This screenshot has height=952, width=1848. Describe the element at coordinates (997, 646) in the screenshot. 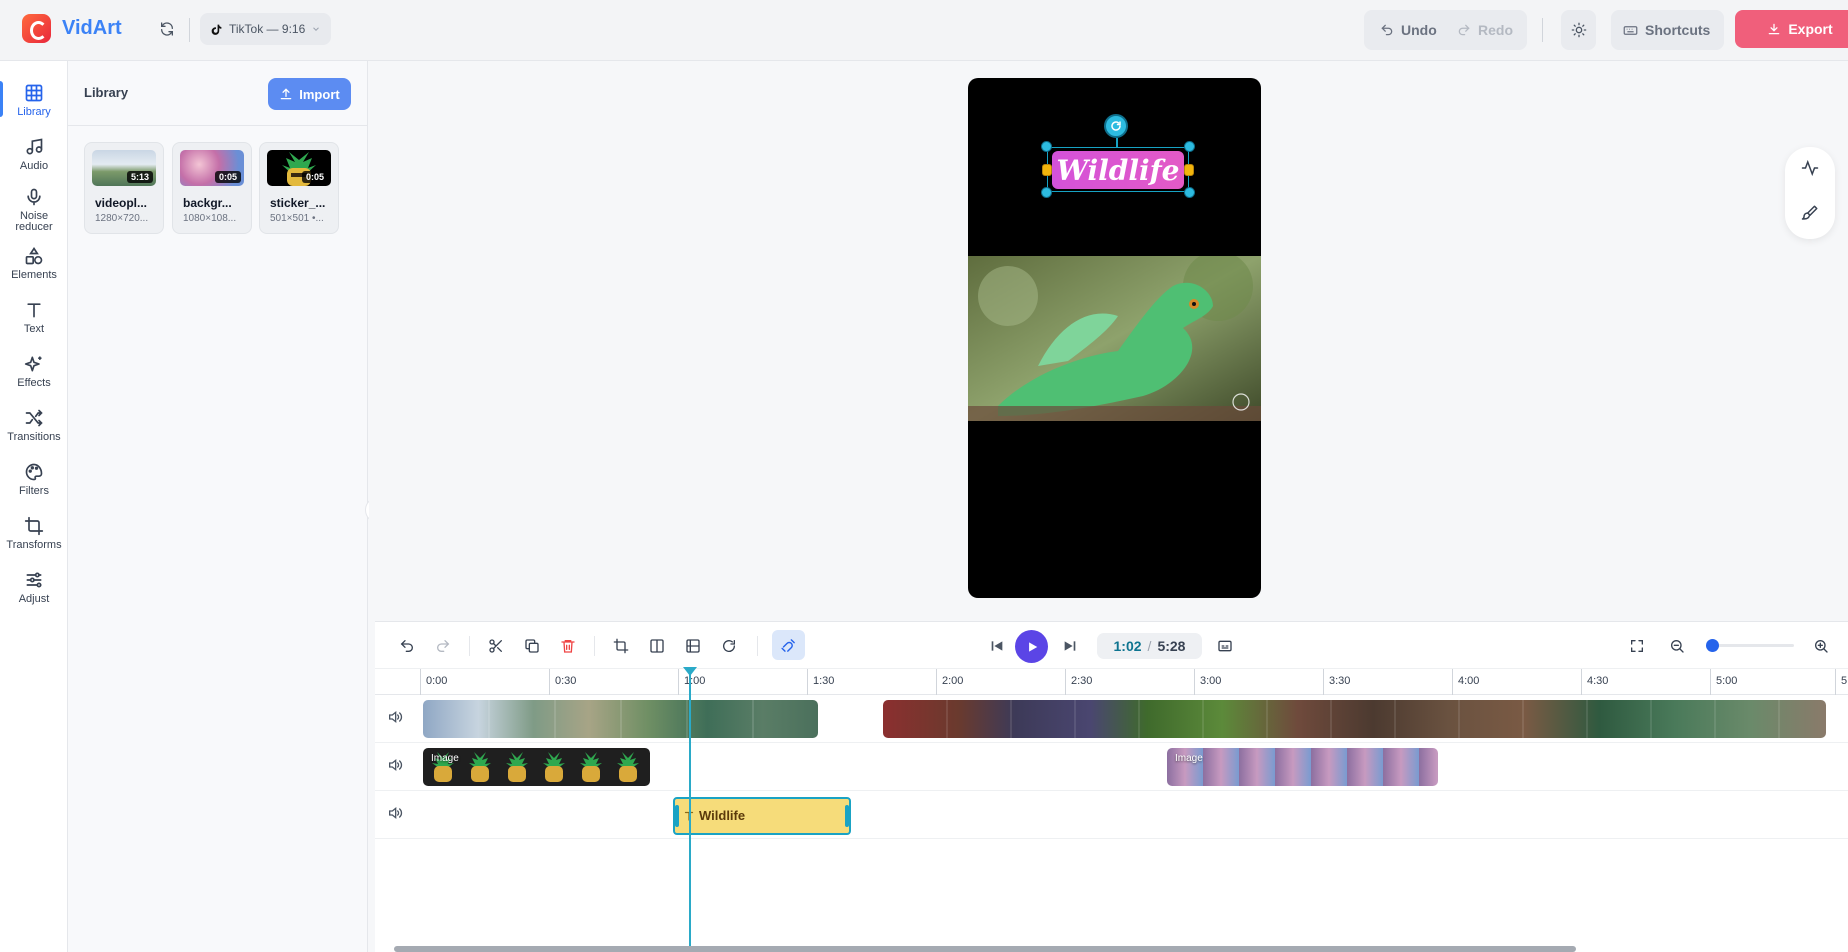

I see `skip-back-icon` at that location.